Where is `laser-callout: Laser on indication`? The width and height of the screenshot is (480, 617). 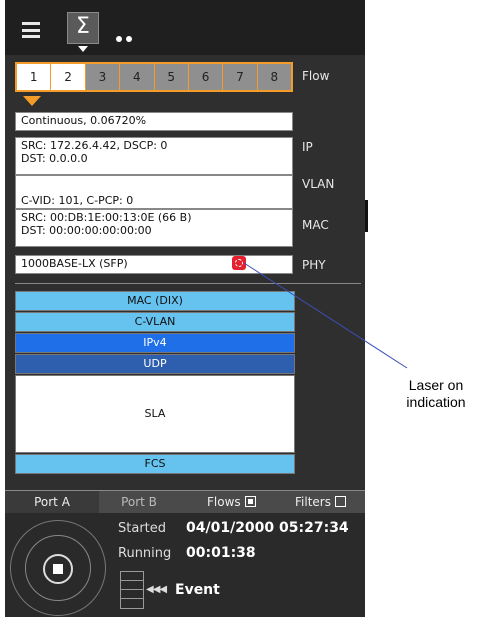 laser-callout: Laser on indication is located at coordinates (436, 394).